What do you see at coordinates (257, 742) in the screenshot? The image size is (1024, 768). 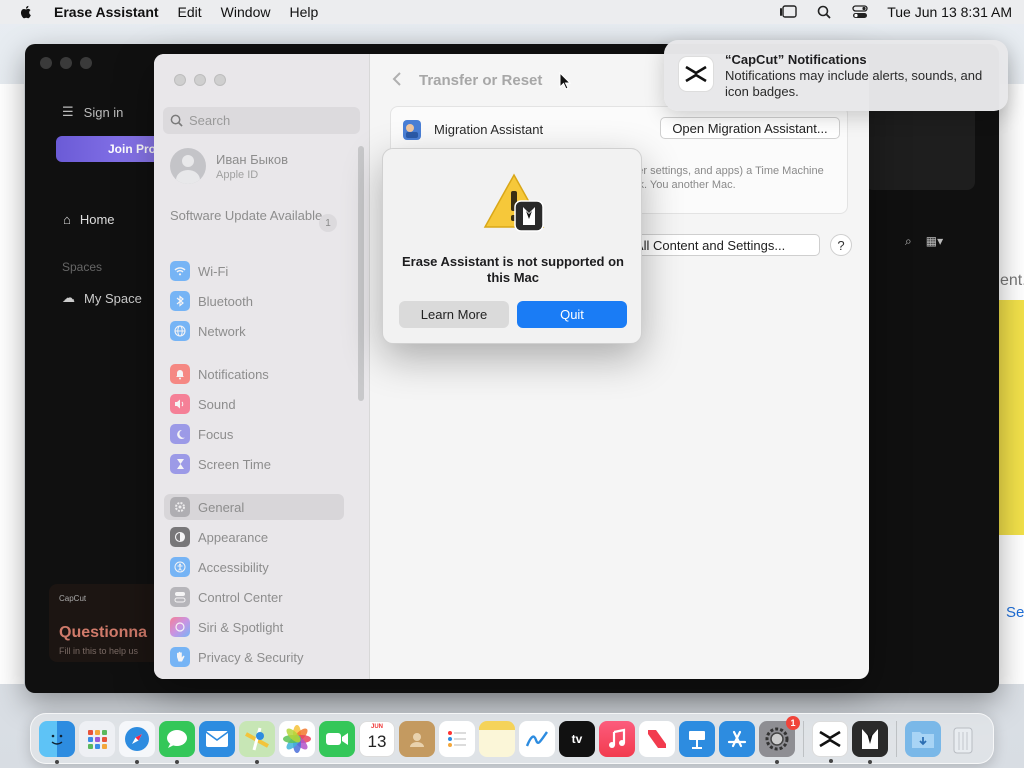 I see `maps-icon` at bounding box center [257, 742].